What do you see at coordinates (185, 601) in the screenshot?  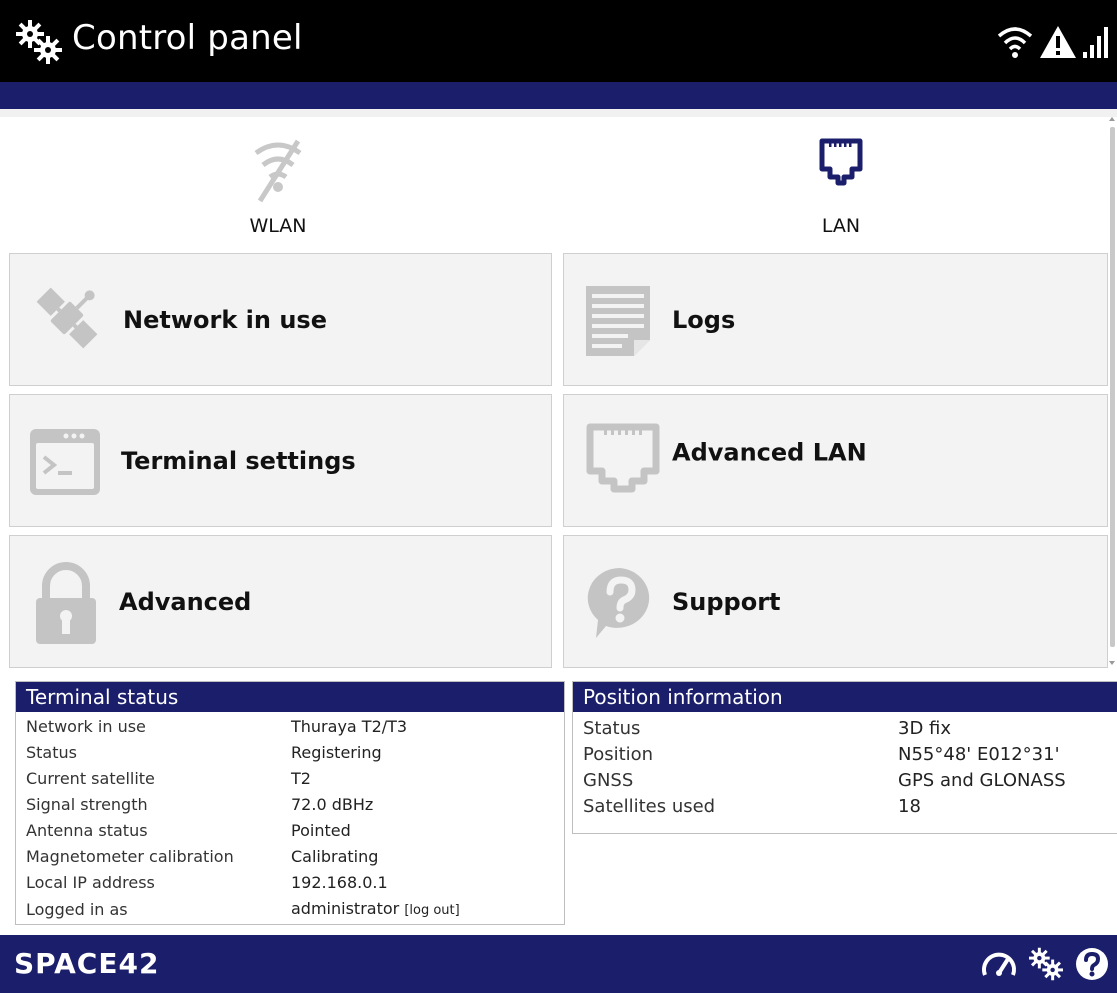 I see `tile-label: Advanced` at bounding box center [185, 601].